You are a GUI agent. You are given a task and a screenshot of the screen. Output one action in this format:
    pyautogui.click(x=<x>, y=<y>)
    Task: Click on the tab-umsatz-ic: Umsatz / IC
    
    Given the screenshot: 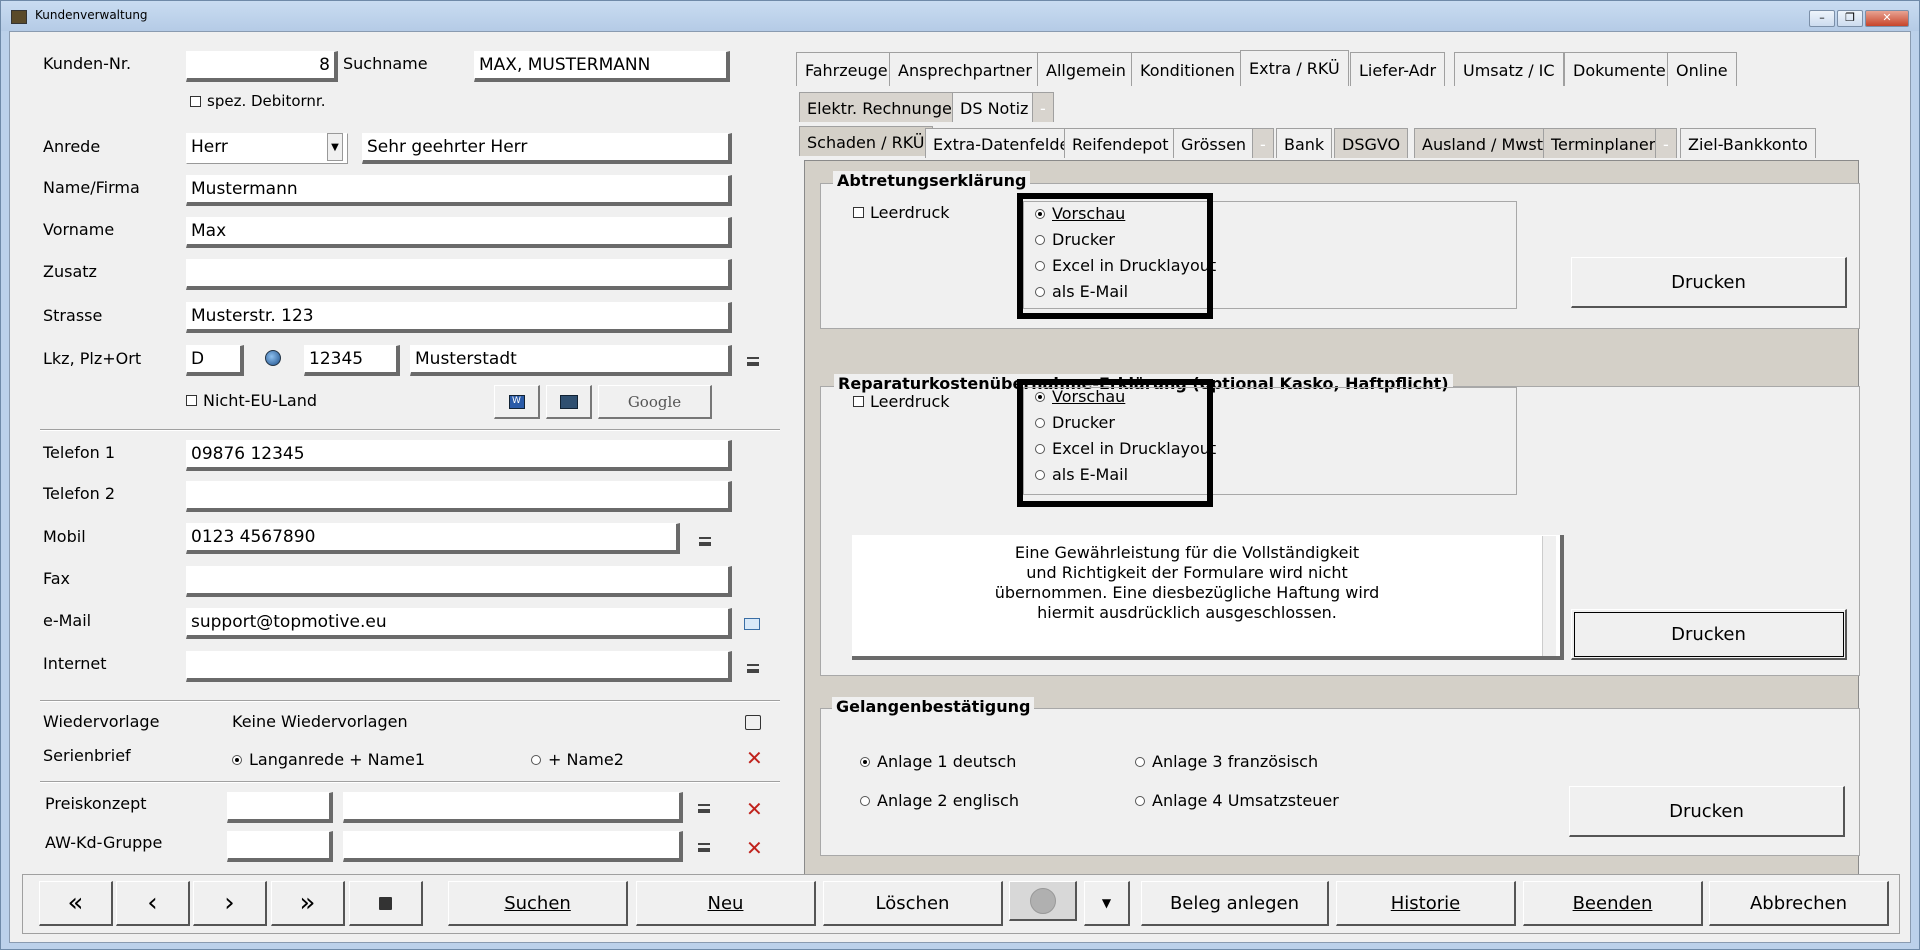 What is the action you would take?
    pyautogui.click(x=1509, y=69)
    